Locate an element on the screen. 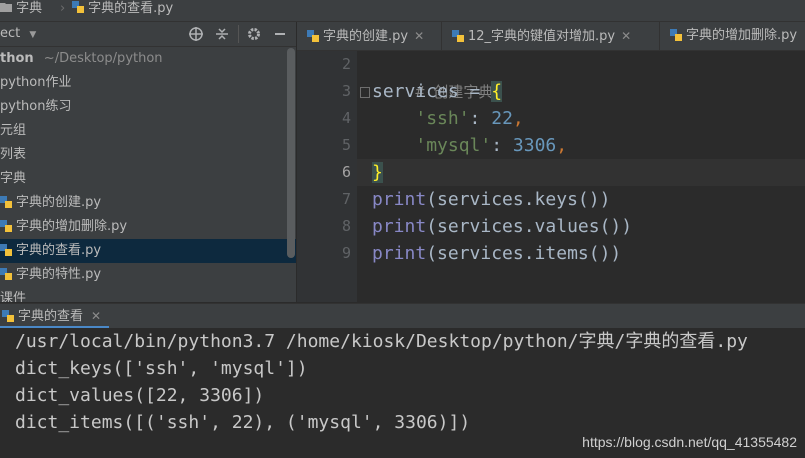  line-number: 5 is located at coordinates (346, 145).